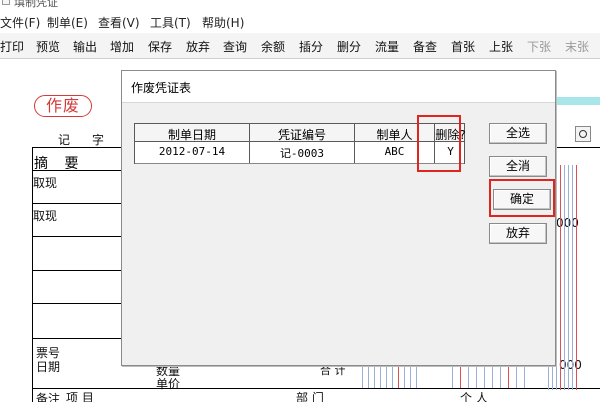 Image resolution: width=600 pixels, height=402 pixels. Describe the element at coordinates (168, 384) in the screenshot. I see `unit-price-label: 单价` at that location.